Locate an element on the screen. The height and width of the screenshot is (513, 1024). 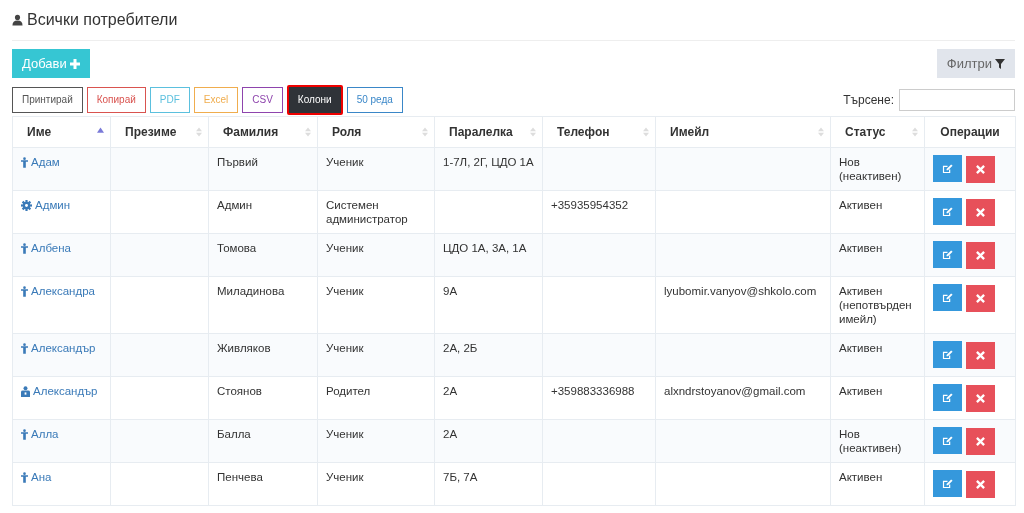
toolbar-button: 50 реда is located at coordinates (374, 99).